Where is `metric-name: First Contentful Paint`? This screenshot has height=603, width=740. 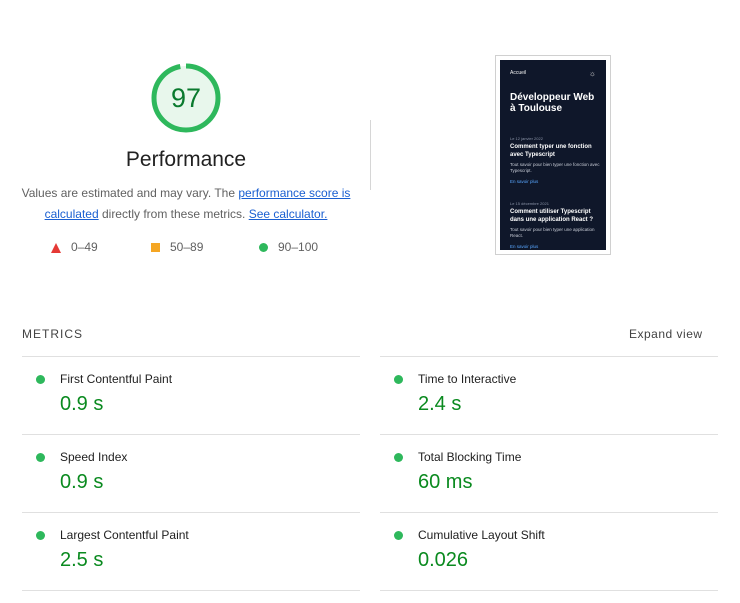 metric-name: First Contentful Paint is located at coordinates (116, 379).